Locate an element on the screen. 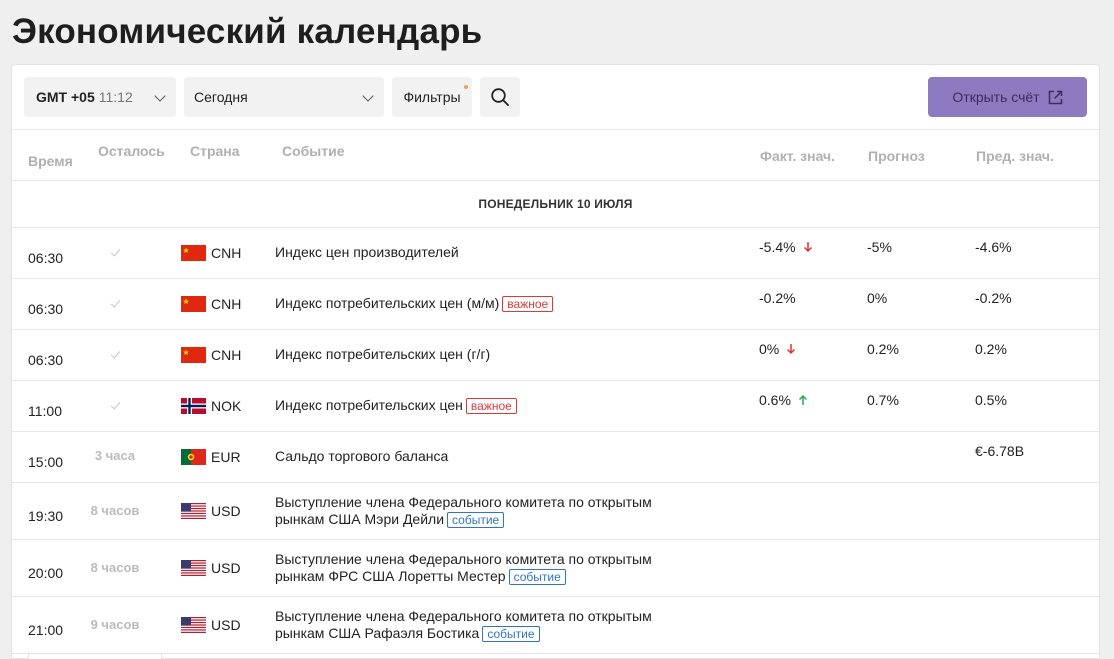 Image resolution: width=1114 pixels, height=659 pixels. event-title: Сальдо торгового баланса is located at coordinates (361, 456).